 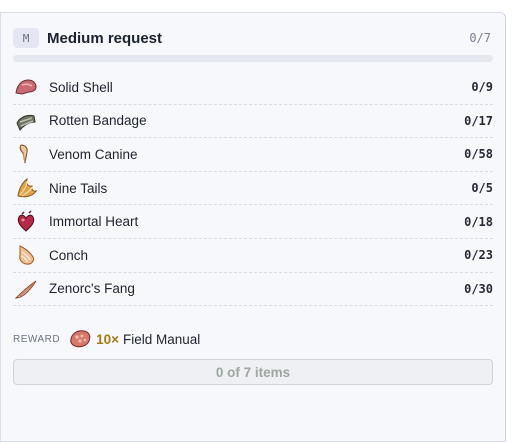 I want to click on progress-bar, so click(x=253, y=58).